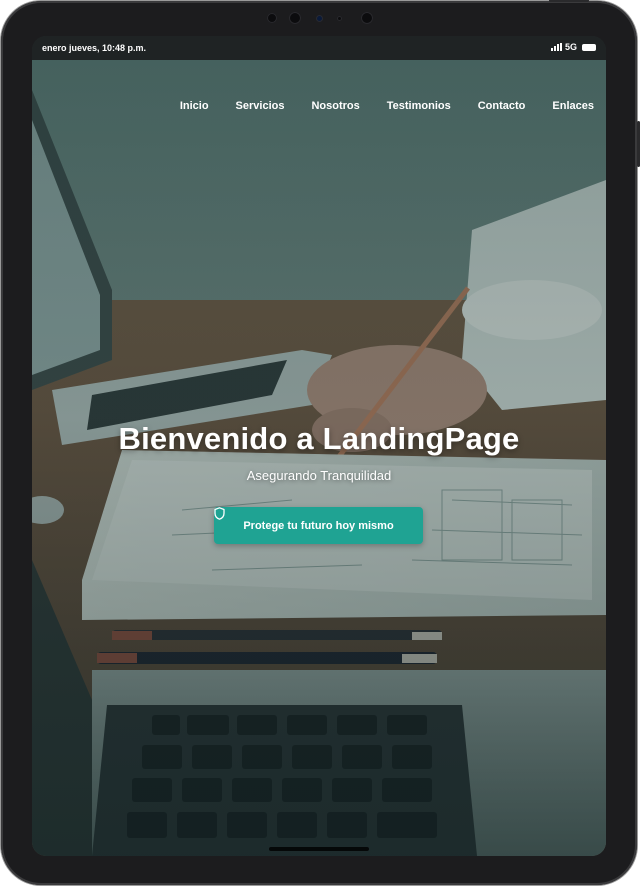 The width and height of the screenshot is (640, 887). What do you see at coordinates (319, 18) in the screenshot?
I see `front-camera` at bounding box center [319, 18].